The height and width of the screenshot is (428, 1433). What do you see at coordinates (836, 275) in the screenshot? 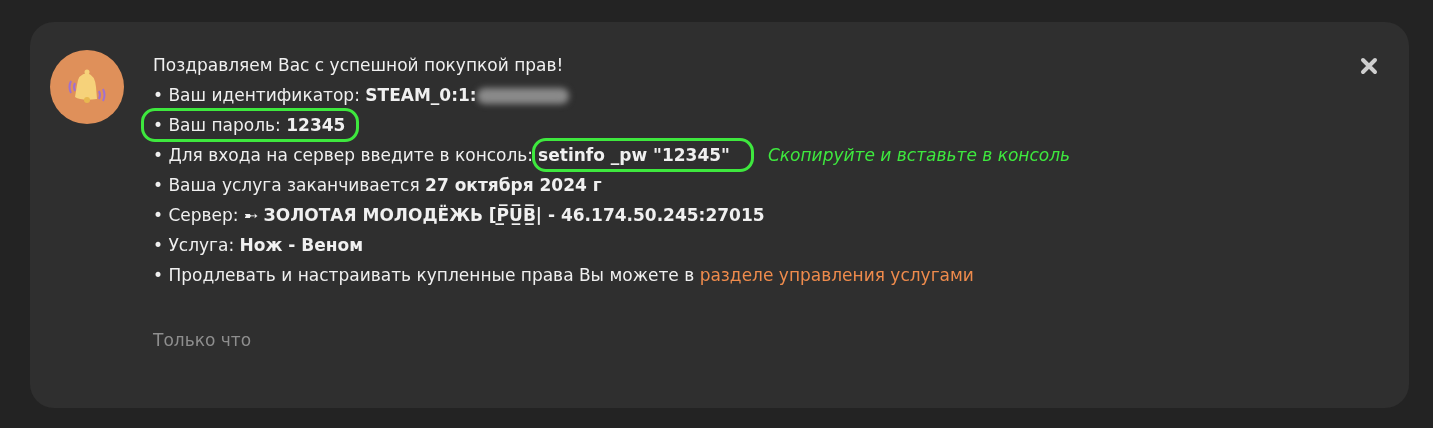
I see `services-link: разделе управления услугами` at bounding box center [836, 275].